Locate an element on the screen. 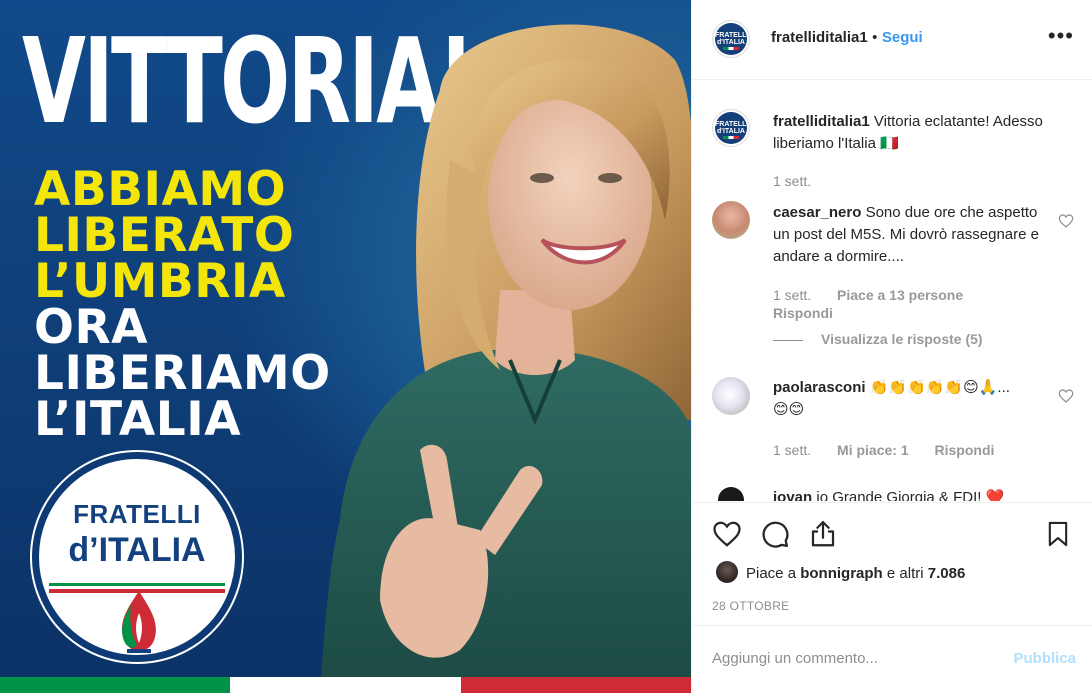  slogan-line: LIBERIAMO is located at coordinates (182, 373).